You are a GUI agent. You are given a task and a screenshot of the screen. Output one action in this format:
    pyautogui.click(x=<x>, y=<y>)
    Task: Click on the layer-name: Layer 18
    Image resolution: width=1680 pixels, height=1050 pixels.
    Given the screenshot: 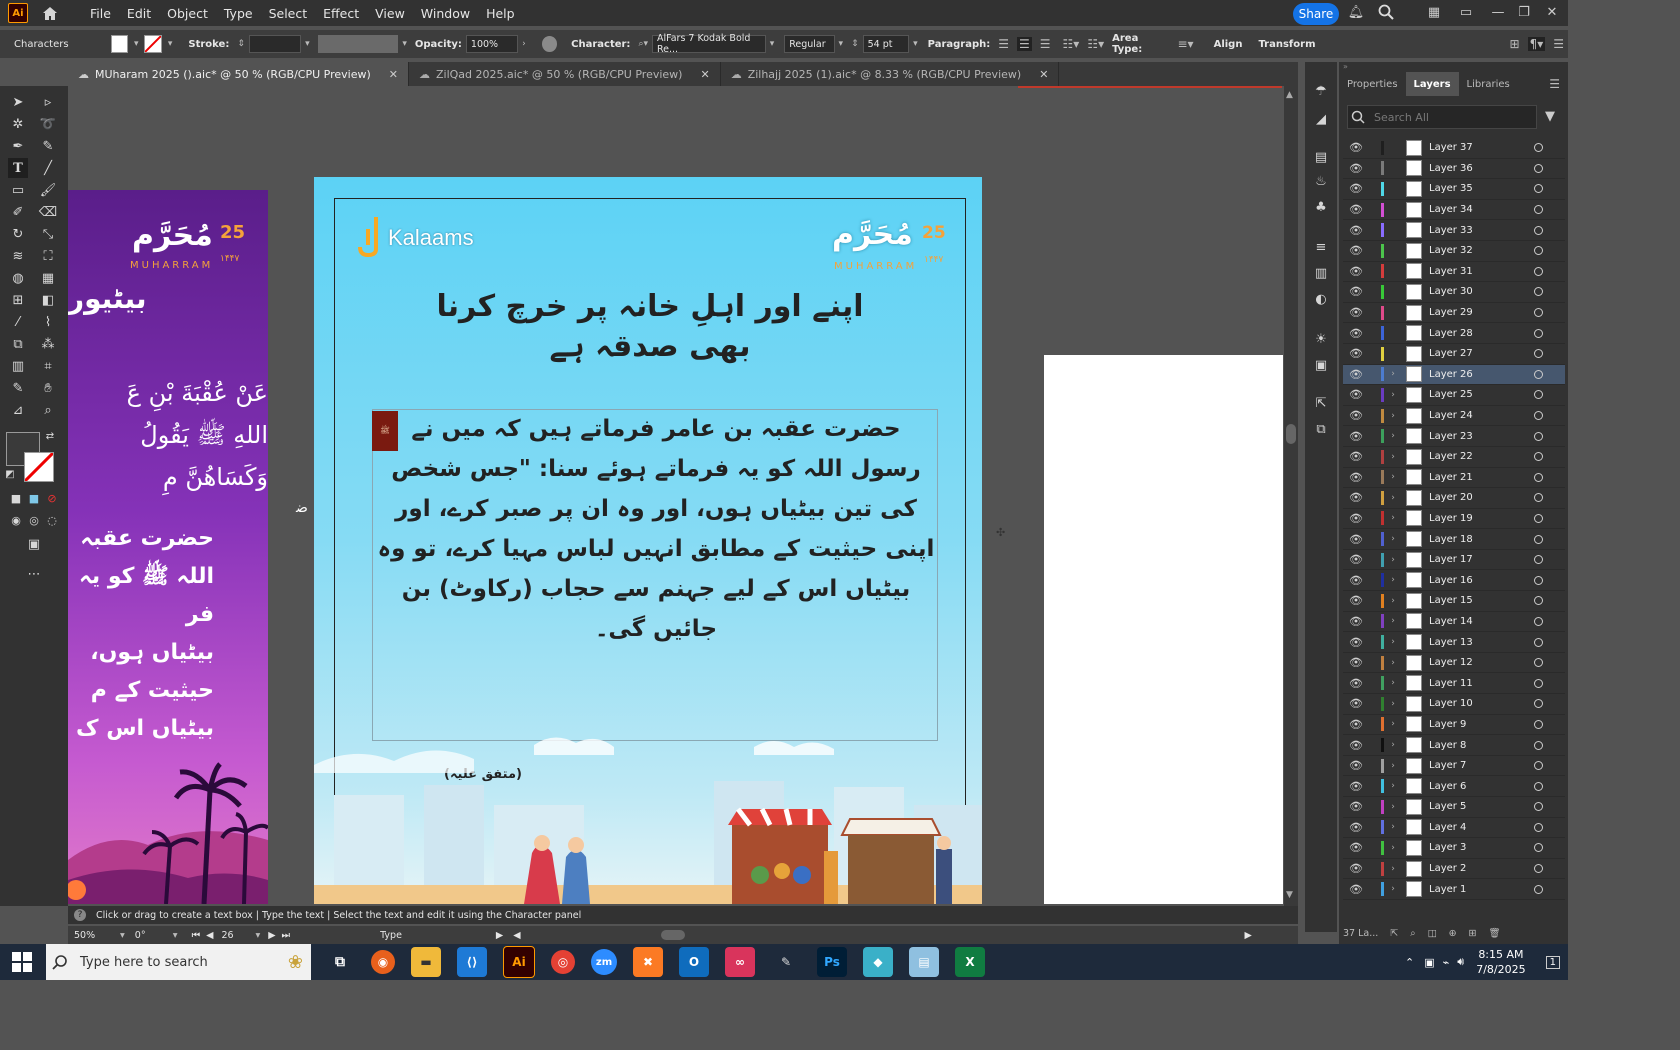 What is the action you would take?
    pyautogui.click(x=1475, y=539)
    